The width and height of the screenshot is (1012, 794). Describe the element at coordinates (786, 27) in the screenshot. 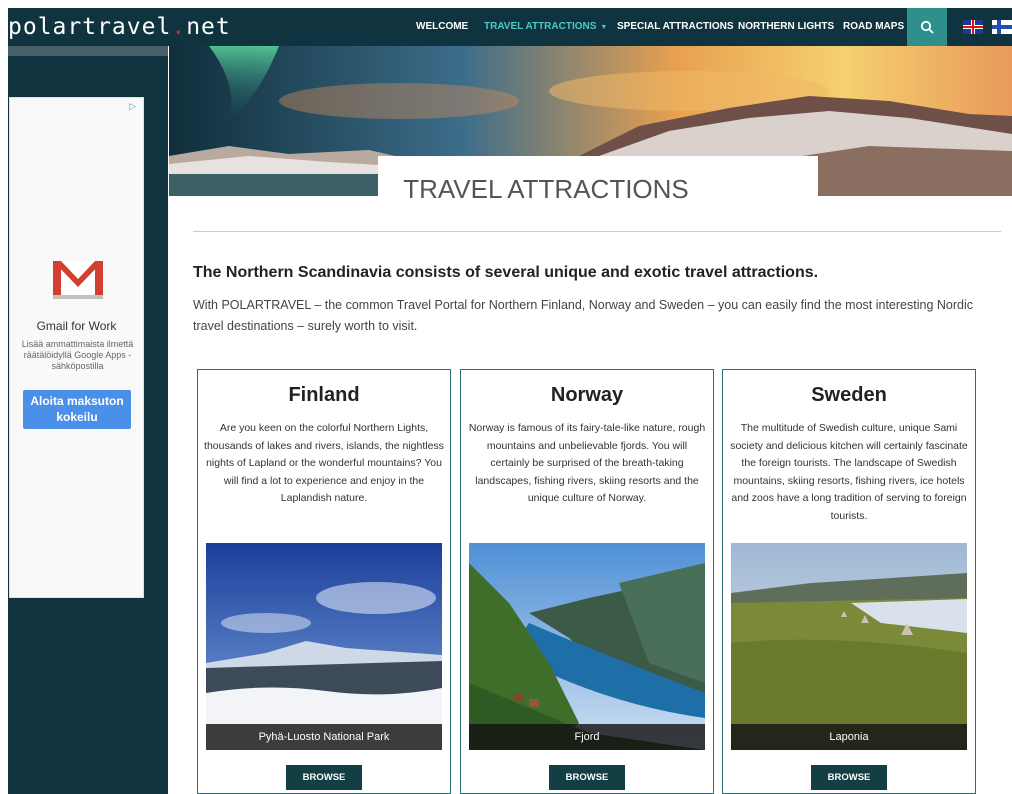

I see `nav-item-northern-lights: NORTHERN LIGHTS` at that location.